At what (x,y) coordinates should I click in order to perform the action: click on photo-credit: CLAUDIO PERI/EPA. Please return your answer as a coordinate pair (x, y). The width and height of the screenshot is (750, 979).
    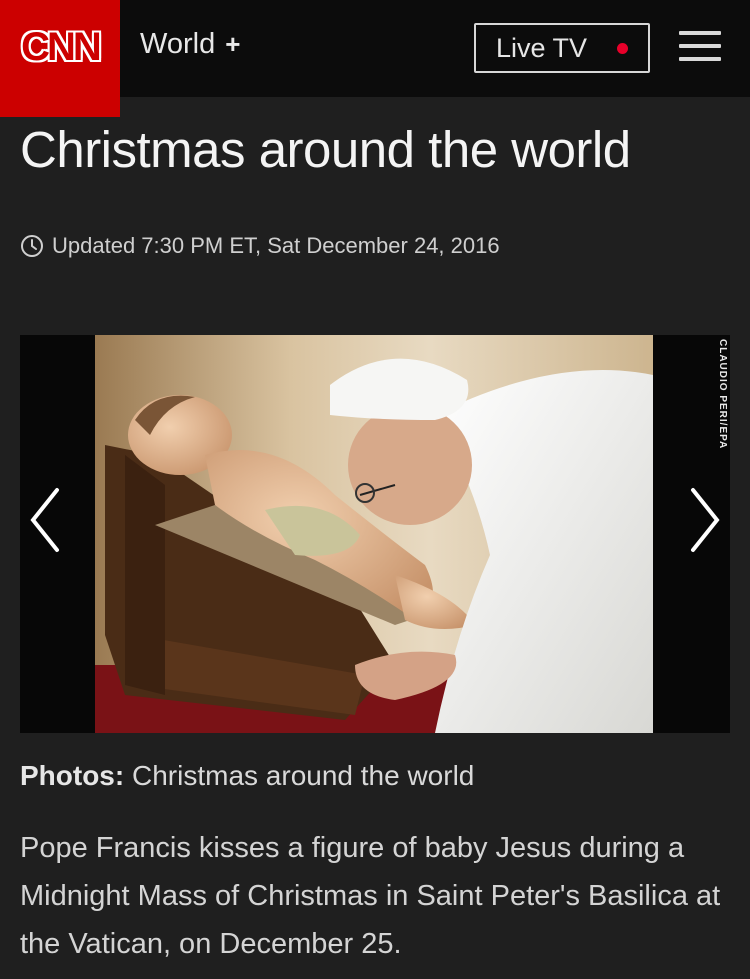
    Looking at the image, I should click on (722, 394).